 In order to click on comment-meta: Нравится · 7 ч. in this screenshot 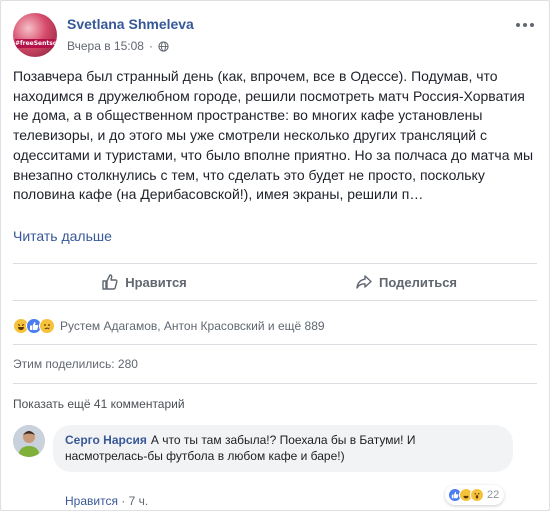, I will do `click(106, 501)`.